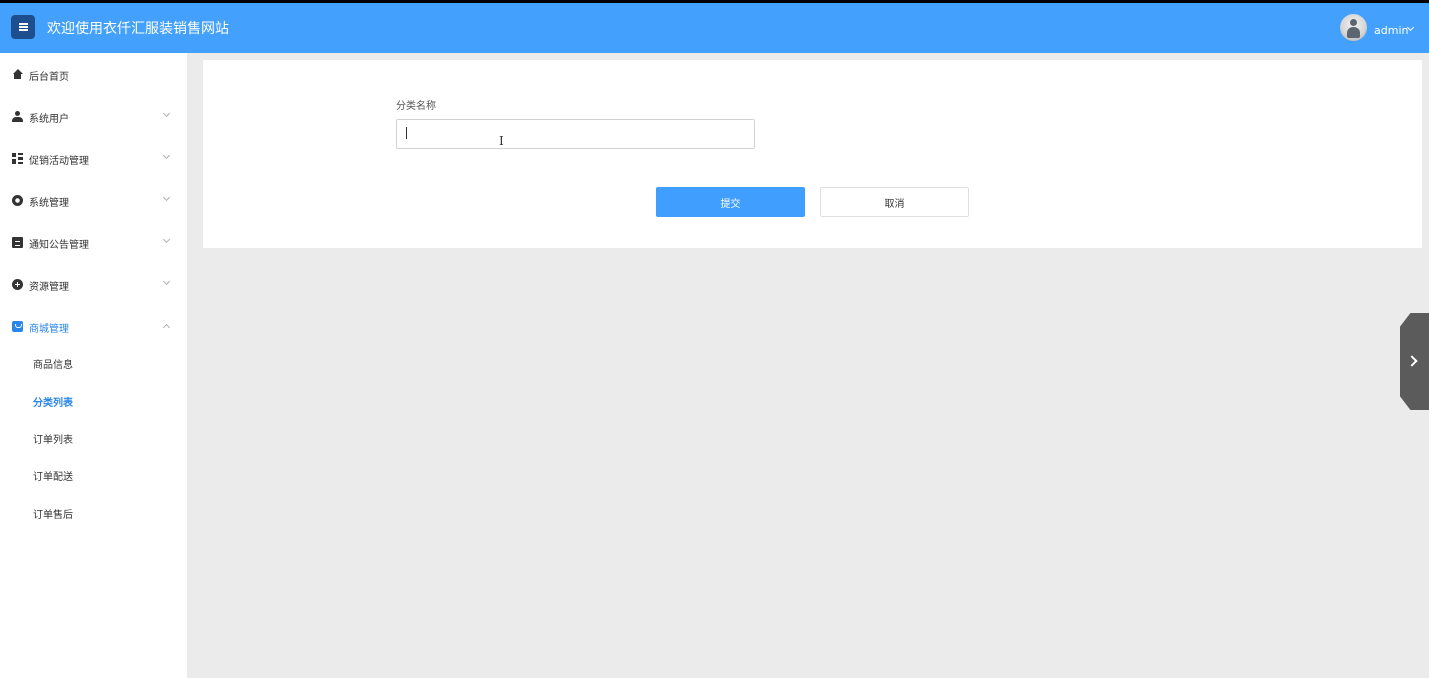 This screenshot has height=678, width=1429. Describe the element at coordinates (93, 116) in the screenshot. I see `sidebar-item-system-users: 系统用户` at that location.